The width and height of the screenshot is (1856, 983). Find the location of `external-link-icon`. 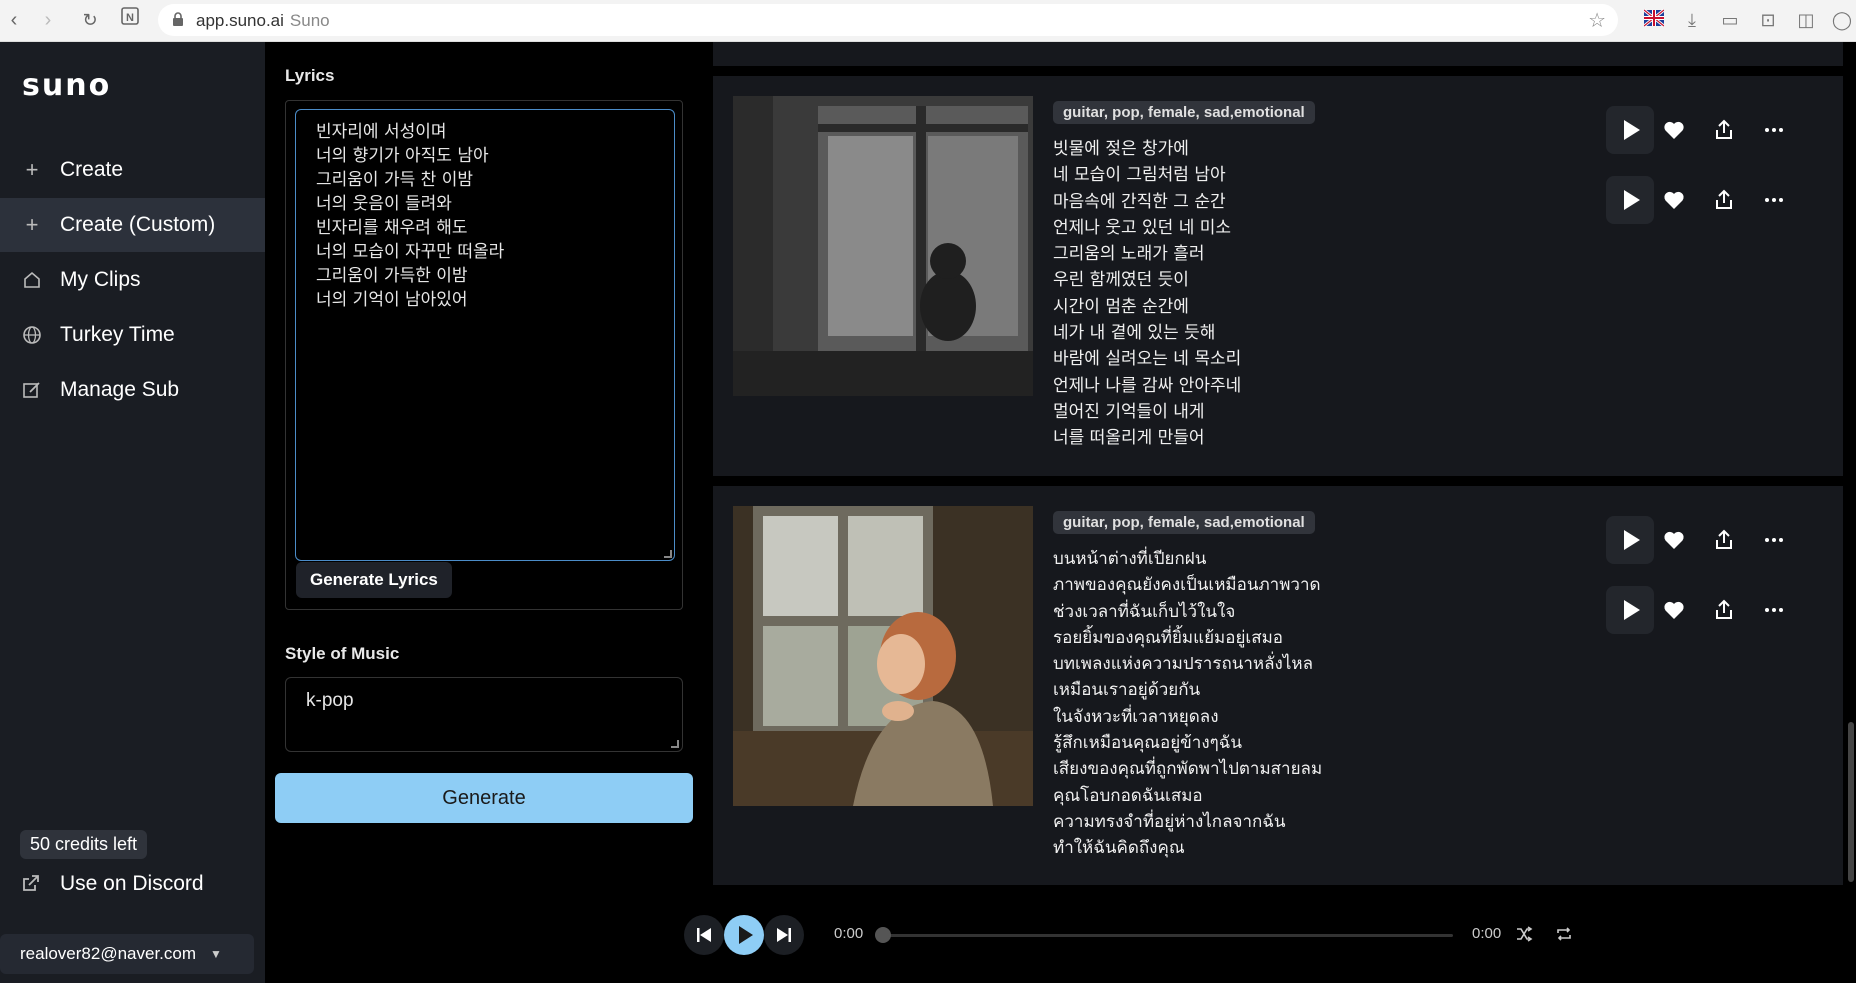

external-link-icon is located at coordinates (32, 884).